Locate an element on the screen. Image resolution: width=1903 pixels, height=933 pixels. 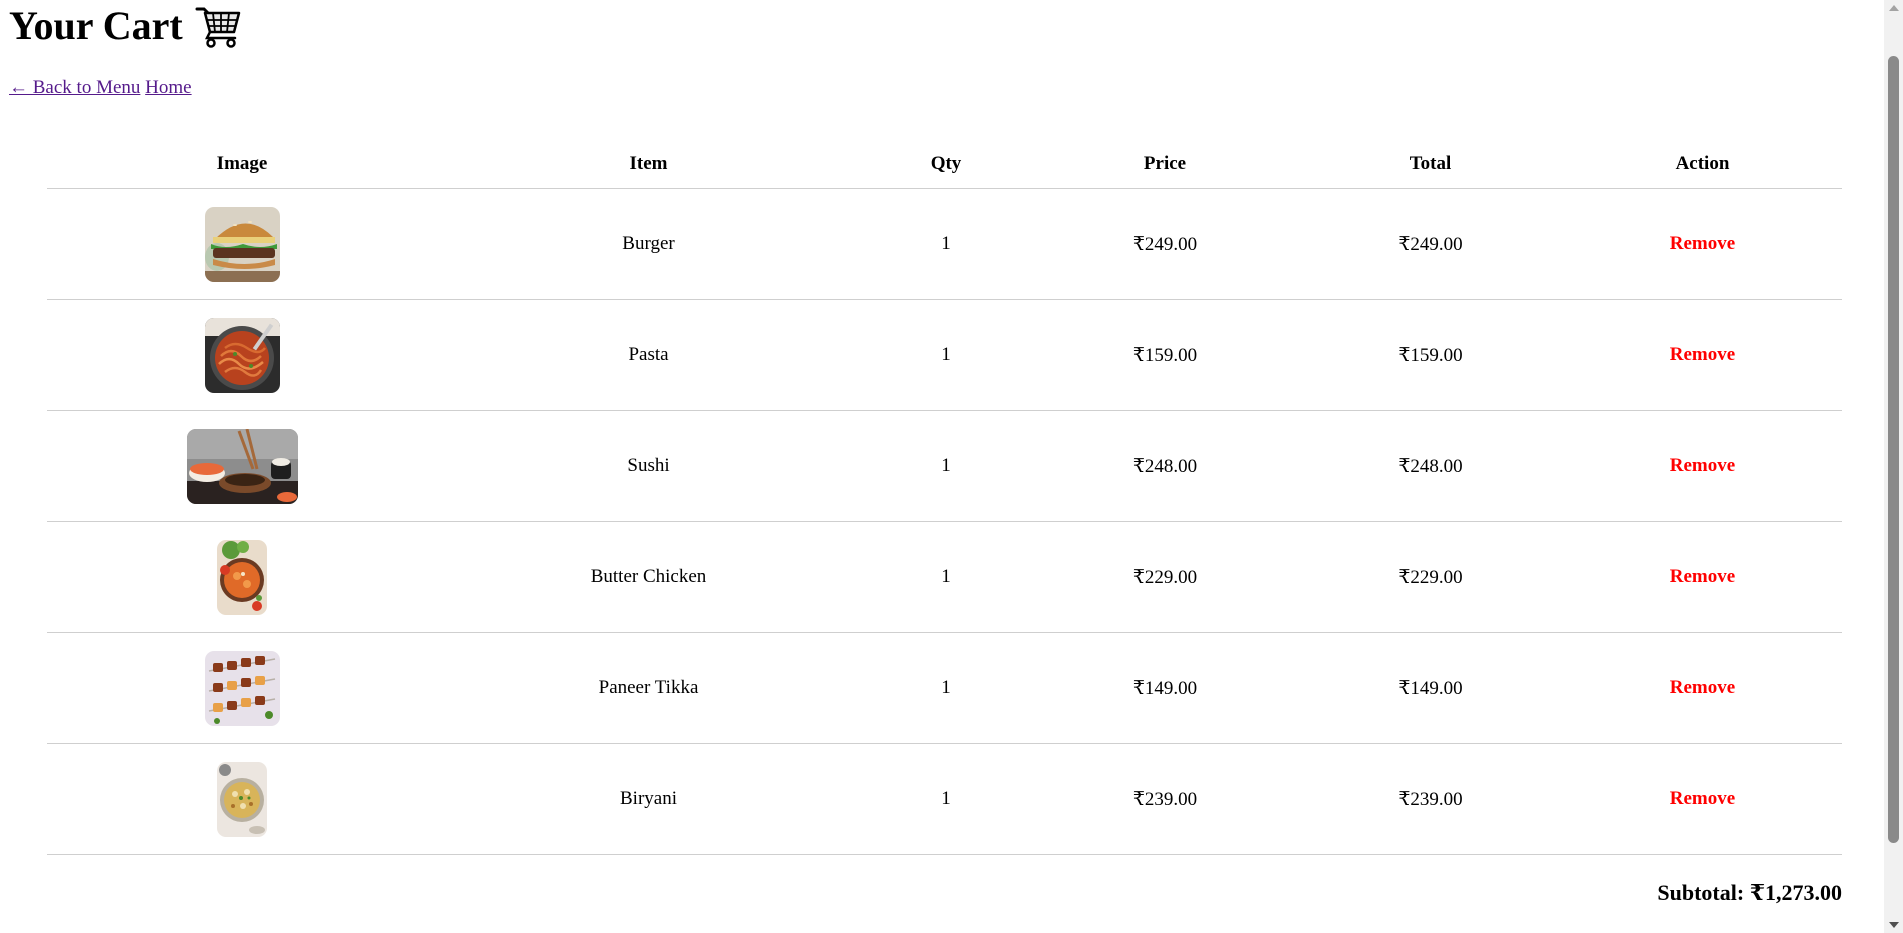
item-name: Paneer Tikka is located at coordinates (648, 688).